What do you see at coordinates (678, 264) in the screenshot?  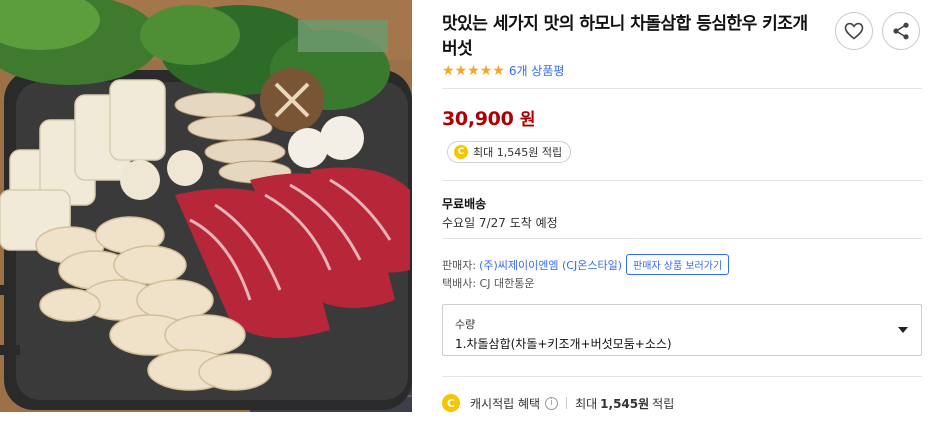 I see `seller-products-button: 판매자 상품 보러가기` at bounding box center [678, 264].